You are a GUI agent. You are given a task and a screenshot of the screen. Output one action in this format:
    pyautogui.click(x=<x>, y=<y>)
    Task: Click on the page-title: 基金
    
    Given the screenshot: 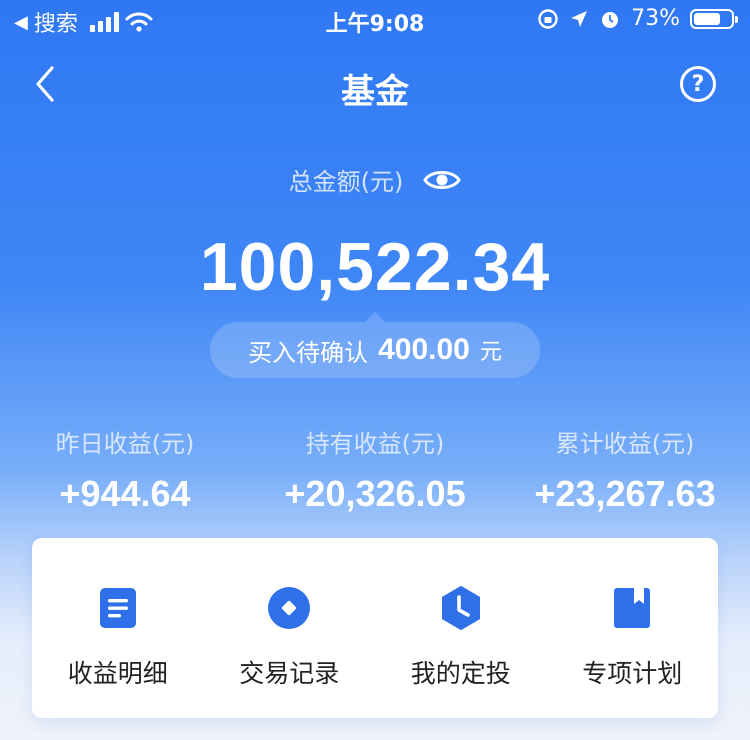 What is the action you would take?
    pyautogui.click(x=375, y=92)
    